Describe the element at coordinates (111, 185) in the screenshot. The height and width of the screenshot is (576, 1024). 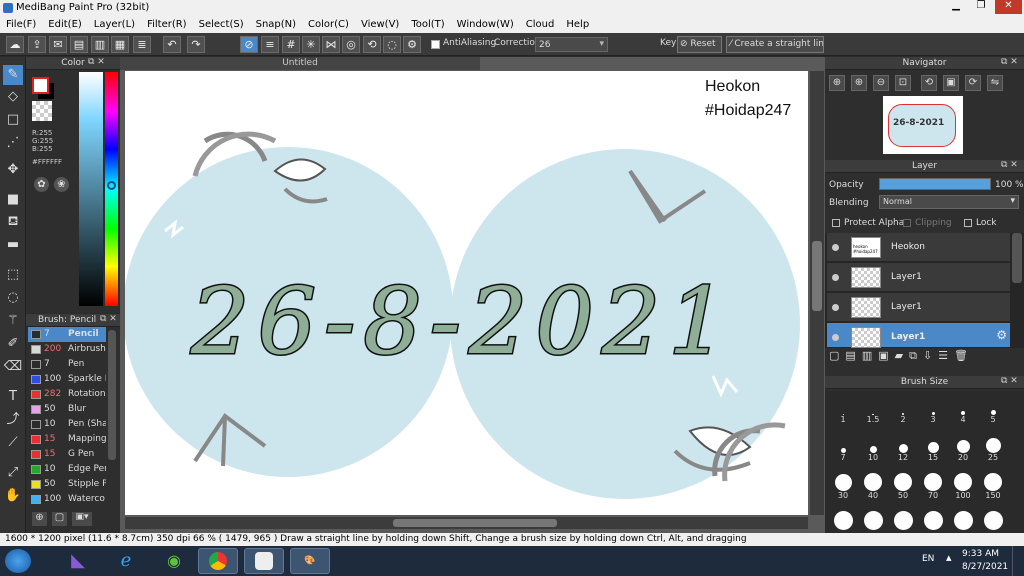
I see `hue-slider-handle` at that location.